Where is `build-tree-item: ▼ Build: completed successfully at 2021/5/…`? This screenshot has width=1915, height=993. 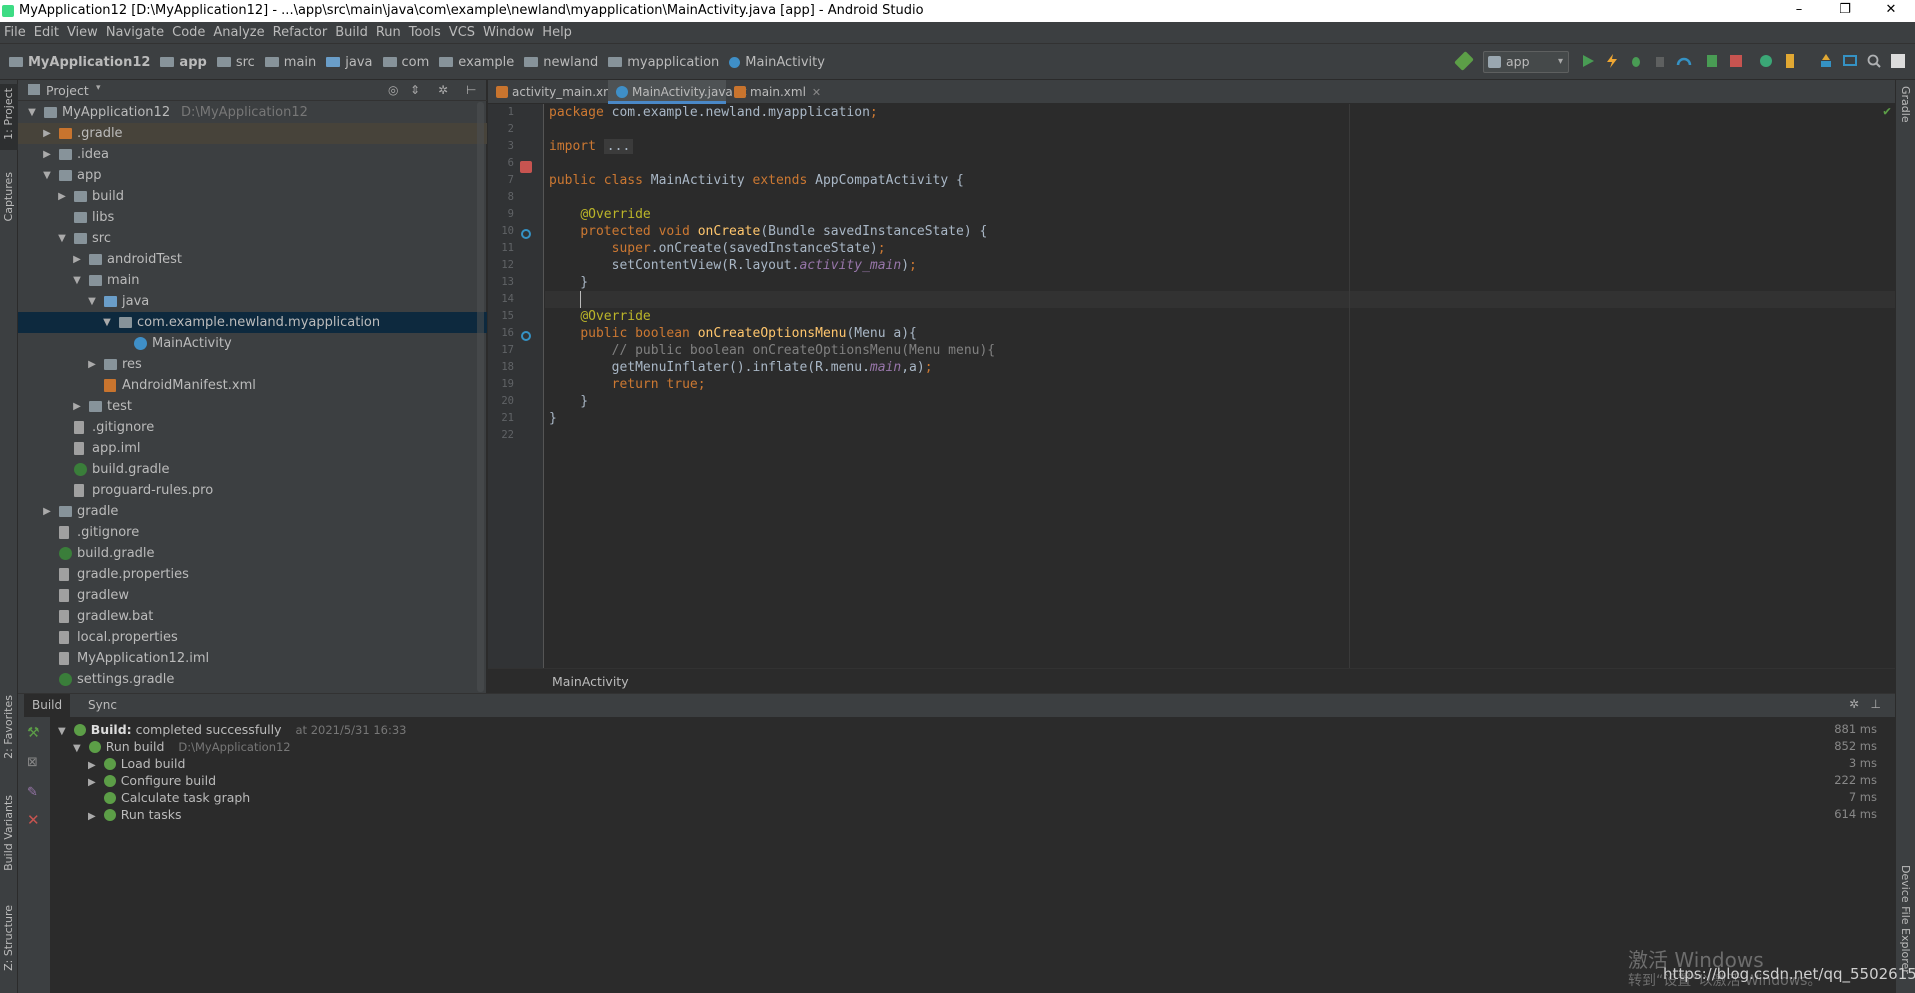
build-tree-item: ▼ Build: completed successfully at 2021/5/… is located at coordinates (232, 729).